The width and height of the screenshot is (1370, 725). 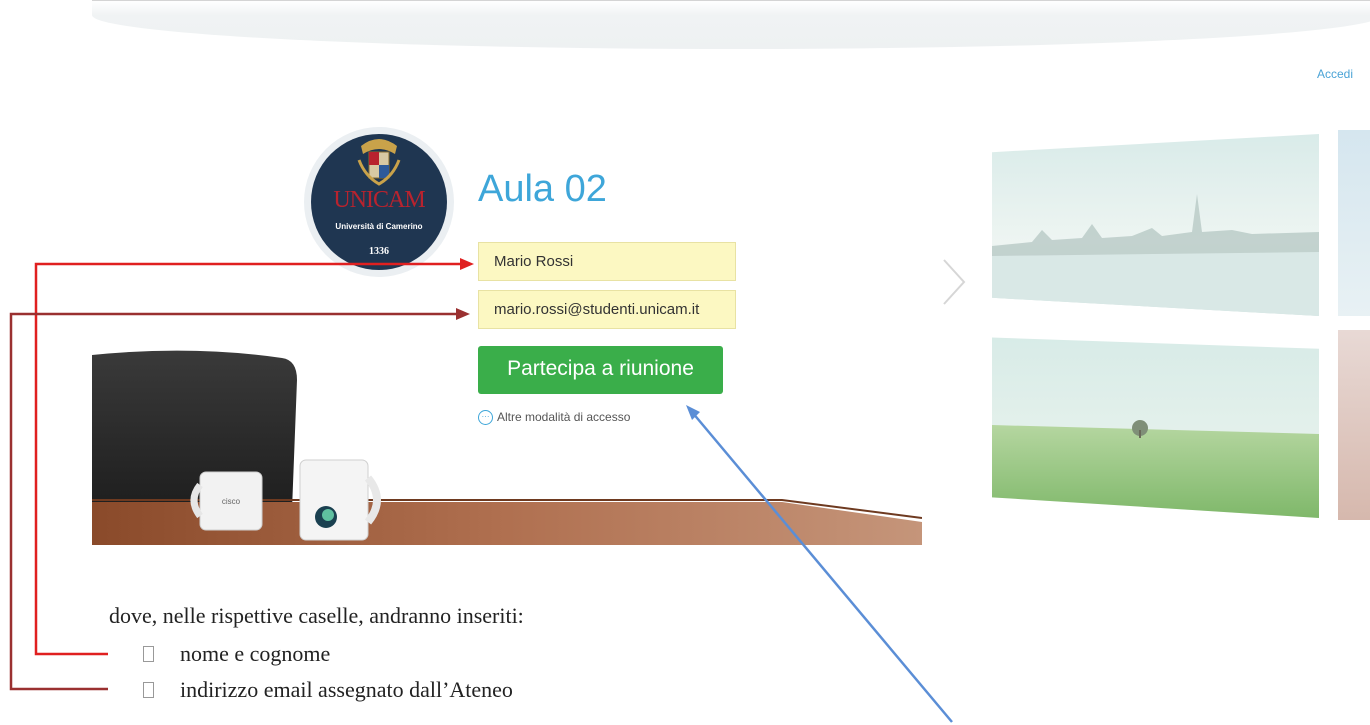 What do you see at coordinates (731, 24) in the screenshot?
I see `top-banner` at bounding box center [731, 24].